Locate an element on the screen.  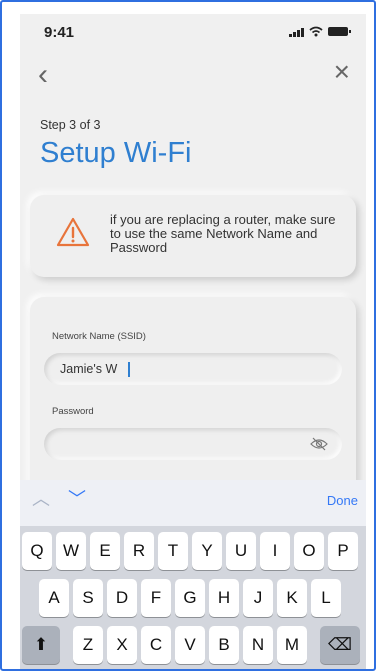
key-d: D is located at coordinates (122, 598).